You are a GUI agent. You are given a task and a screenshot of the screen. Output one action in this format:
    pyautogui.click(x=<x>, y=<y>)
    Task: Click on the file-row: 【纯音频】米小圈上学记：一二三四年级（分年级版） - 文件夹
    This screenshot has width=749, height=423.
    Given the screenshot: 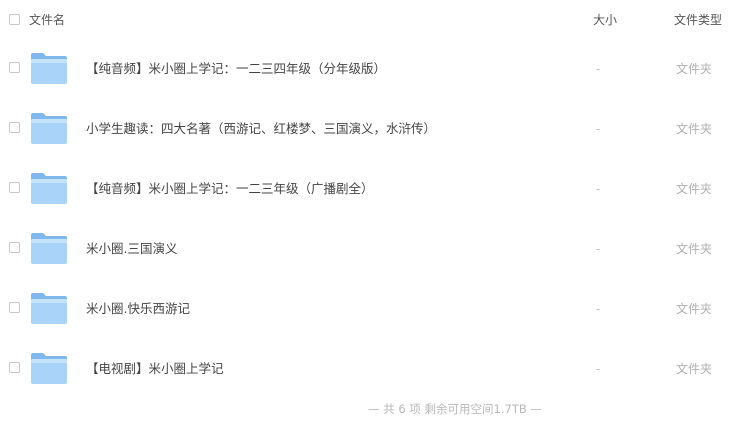 What is the action you would take?
    pyautogui.click(x=374, y=70)
    